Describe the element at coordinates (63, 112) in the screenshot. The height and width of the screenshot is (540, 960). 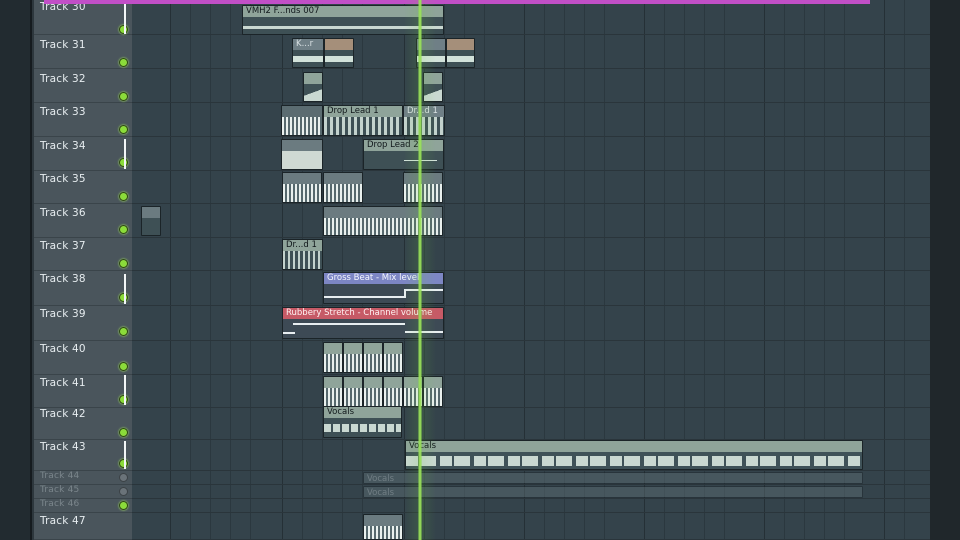
I see `track-name: Track 33` at that location.